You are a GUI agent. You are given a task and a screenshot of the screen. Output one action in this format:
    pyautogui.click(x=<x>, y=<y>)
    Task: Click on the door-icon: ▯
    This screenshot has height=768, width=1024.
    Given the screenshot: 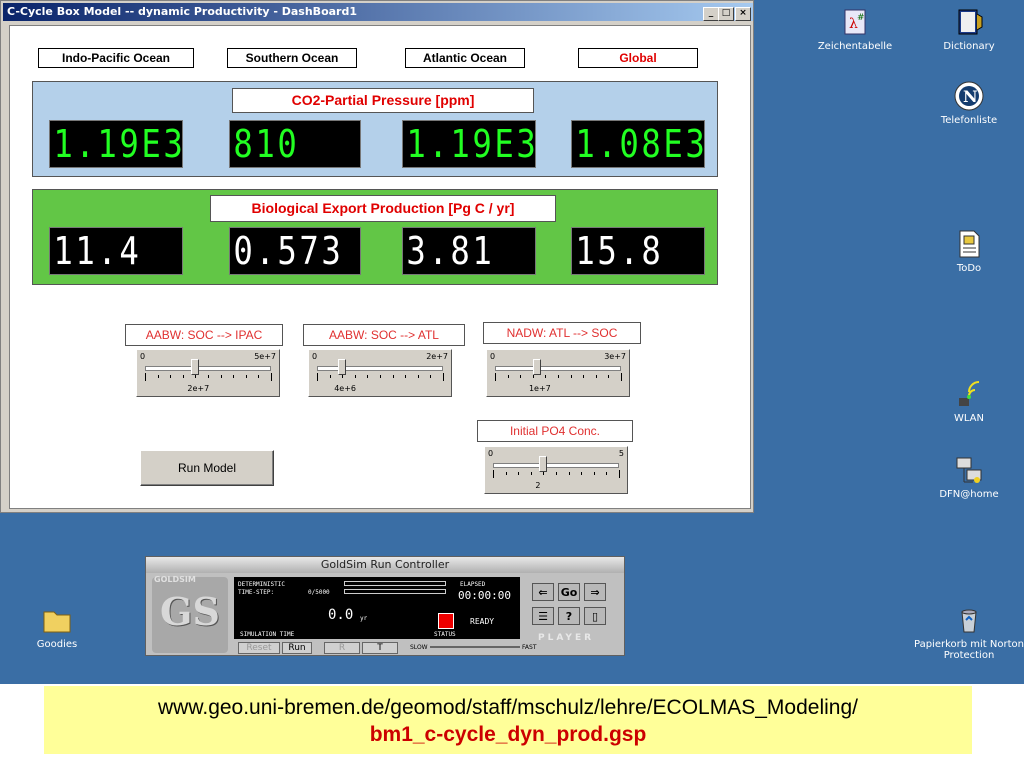 What is the action you would take?
    pyautogui.click(x=595, y=616)
    